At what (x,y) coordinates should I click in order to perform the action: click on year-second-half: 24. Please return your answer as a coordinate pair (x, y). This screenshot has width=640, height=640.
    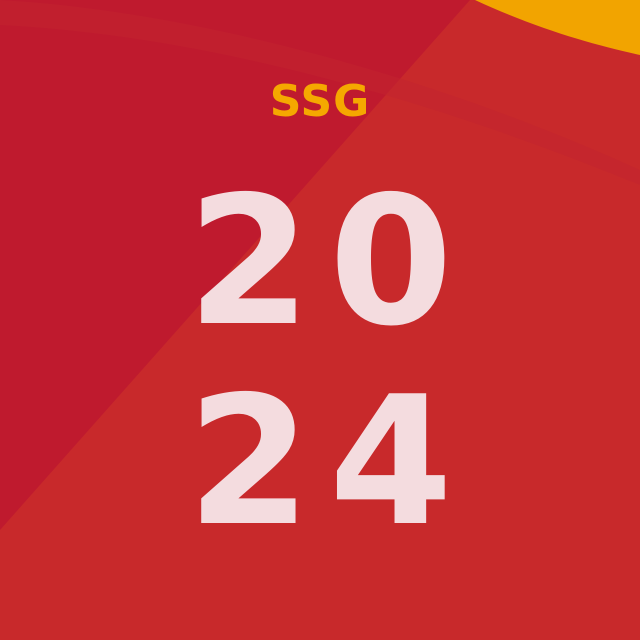
    Looking at the image, I should click on (329, 461).